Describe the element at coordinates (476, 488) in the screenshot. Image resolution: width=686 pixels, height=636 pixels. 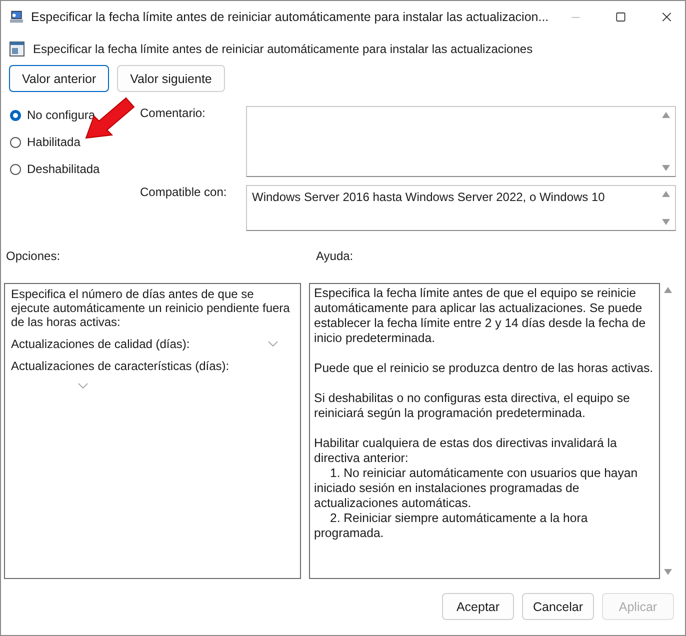
I see `help-text: 1. No reiniciar automáticamente con usuarios que hayan iniciado sesión en instalaciones programadas de actualizaciones automáticas.` at that location.